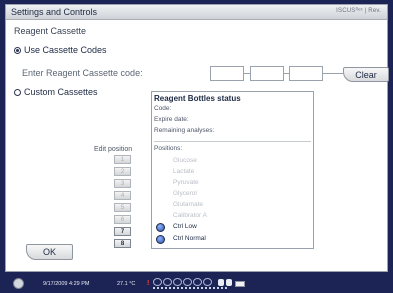  I want to click on clear-button: Clear, so click(366, 74).